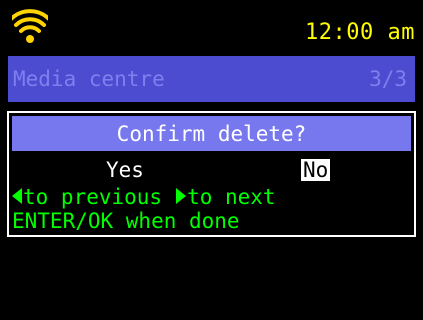 The image size is (423, 320). I want to click on dialog-header: Confirm delete?, so click(211, 133).